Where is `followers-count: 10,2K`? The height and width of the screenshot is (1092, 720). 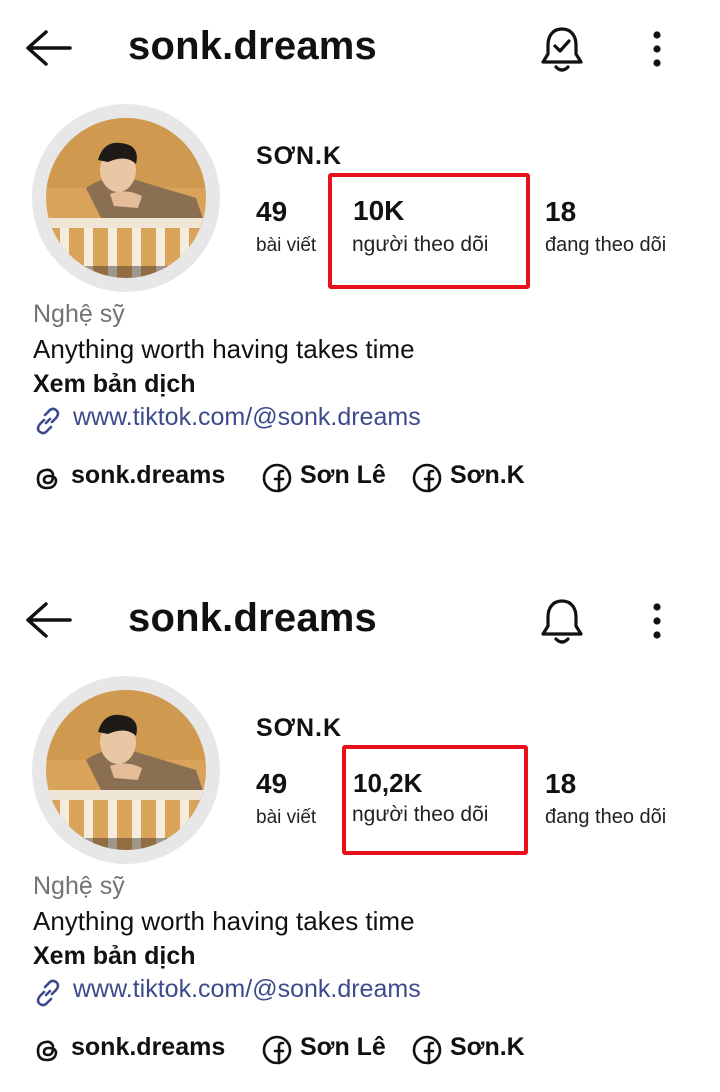
followers-count: 10,2K is located at coordinates (387, 783).